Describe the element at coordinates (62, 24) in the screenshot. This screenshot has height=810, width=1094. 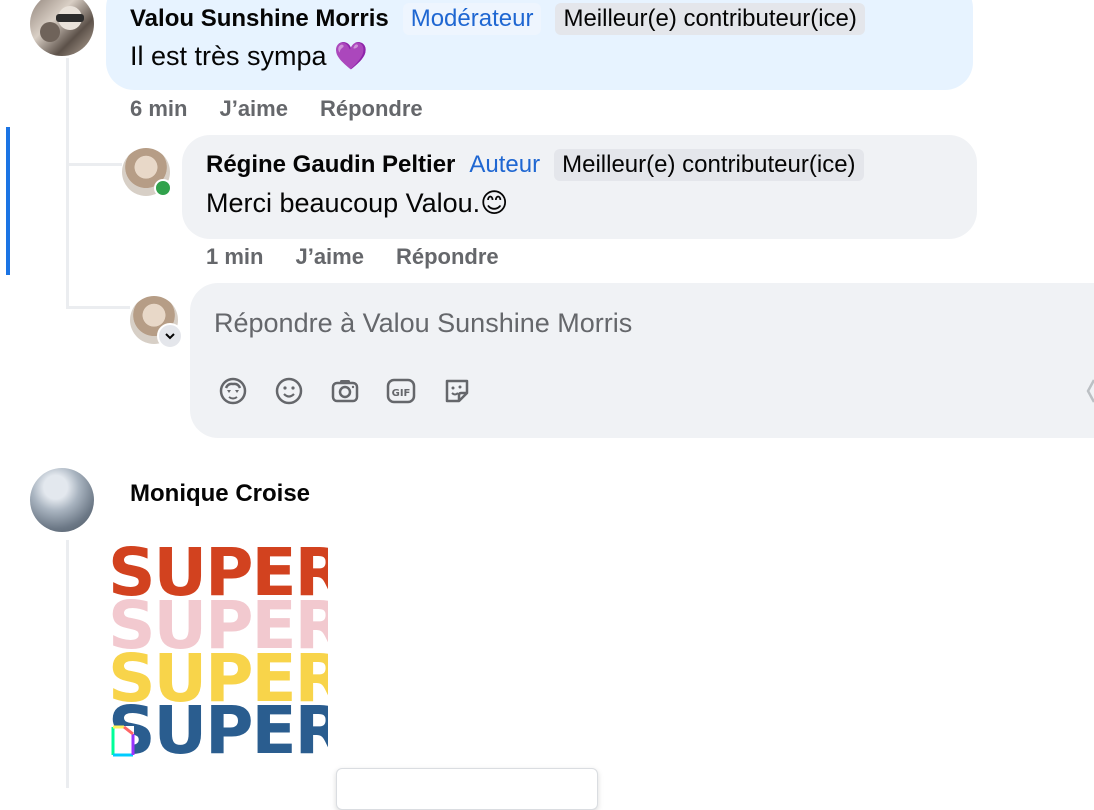
I see `avatar-photo-icon` at that location.